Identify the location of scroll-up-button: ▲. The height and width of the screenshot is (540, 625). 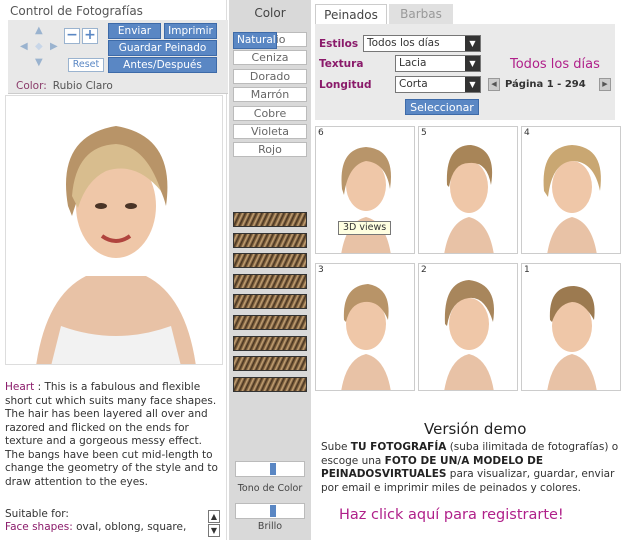
(214, 516).